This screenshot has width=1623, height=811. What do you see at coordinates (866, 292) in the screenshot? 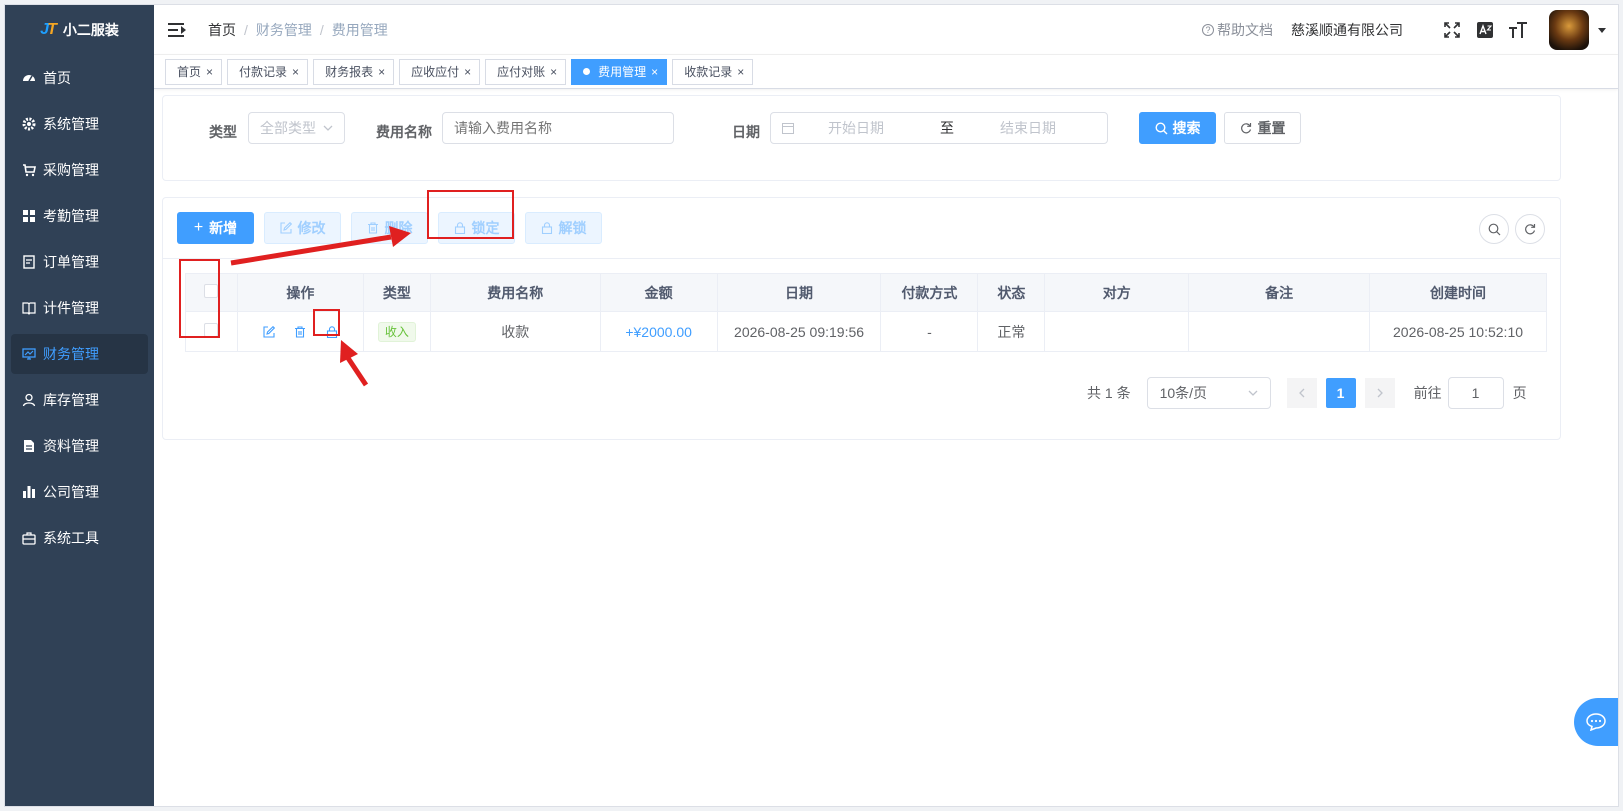
I see `table-header-row: 操作 类型 费用名称 金额 日期 付款方式 状态 对方 备注 创建时间` at bounding box center [866, 292].